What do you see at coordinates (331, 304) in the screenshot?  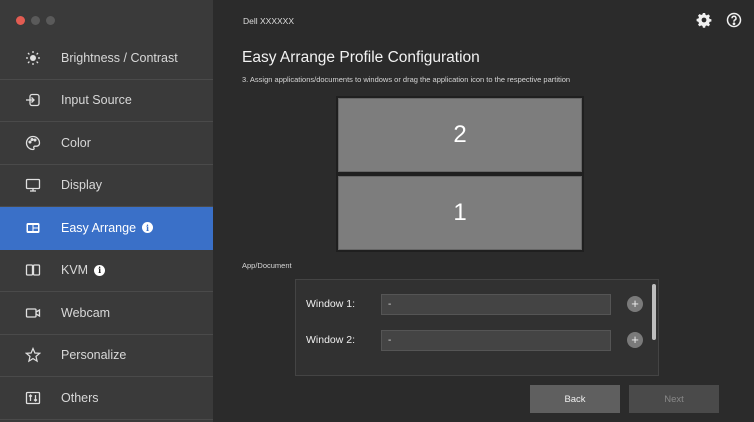 I see `window-1-label: Window 1:` at bounding box center [331, 304].